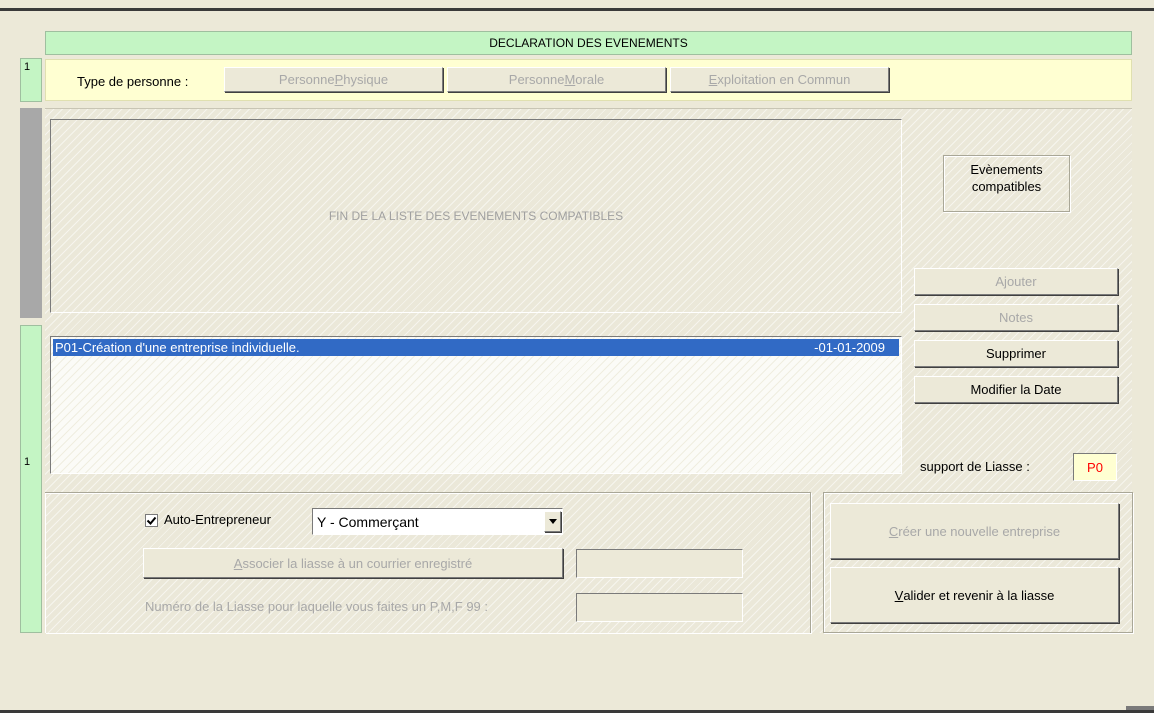  Describe the element at coordinates (31, 213) in the screenshot. I see `row-strip-gray` at that location.